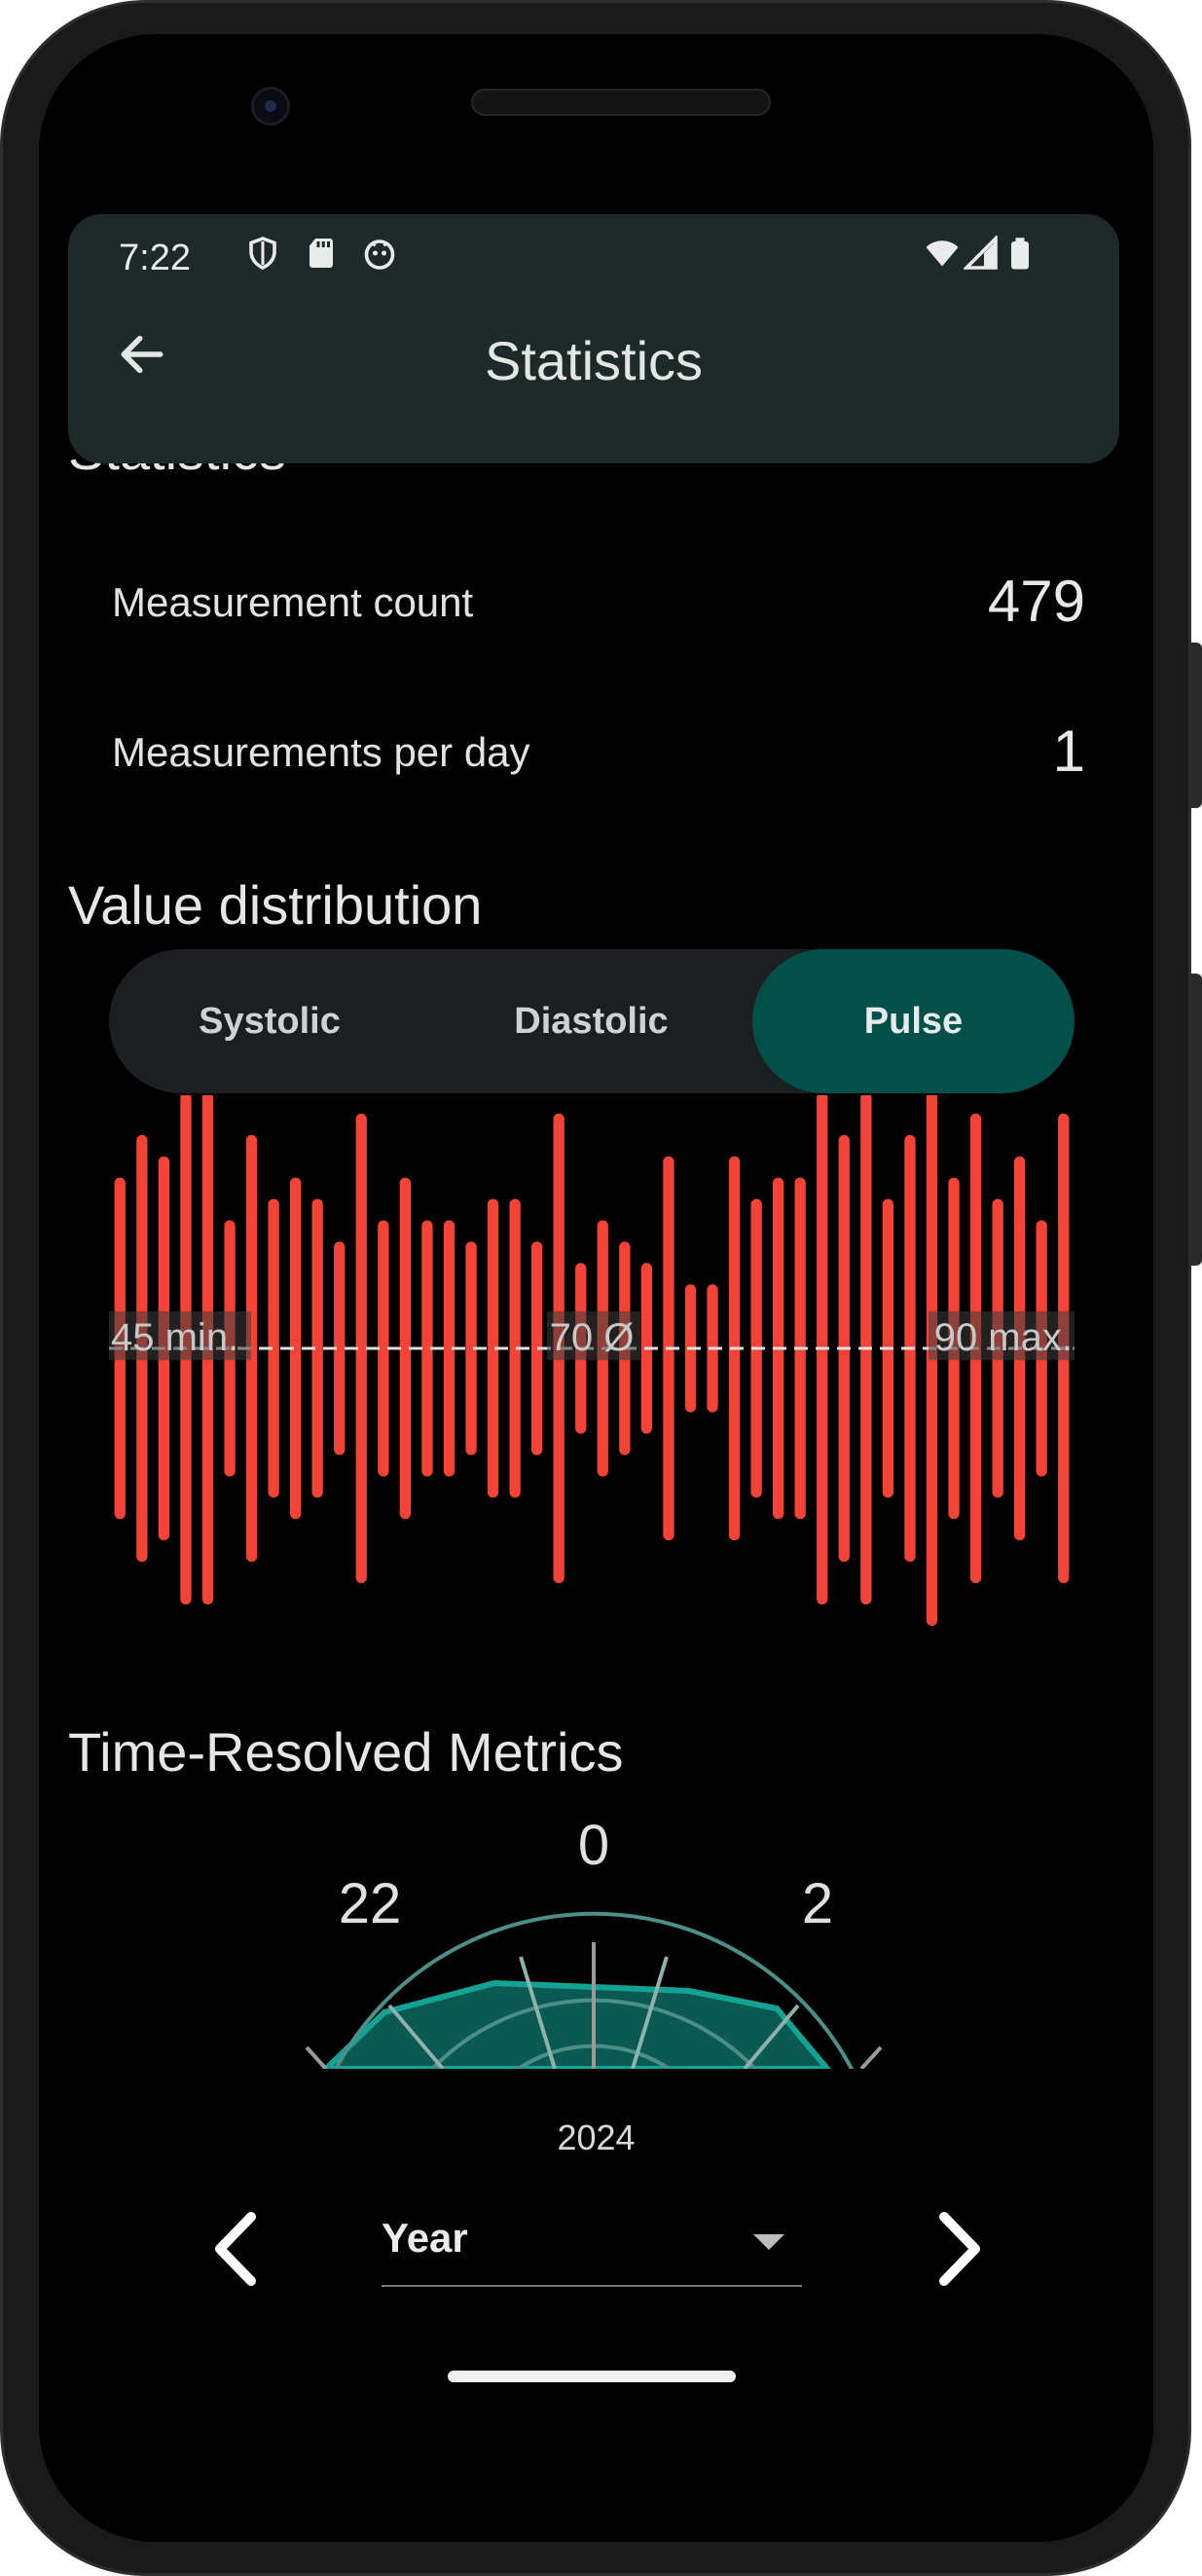 This screenshot has width=1202, height=2576. I want to click on measurements-per-day-value: 1, so click(1068, 751).